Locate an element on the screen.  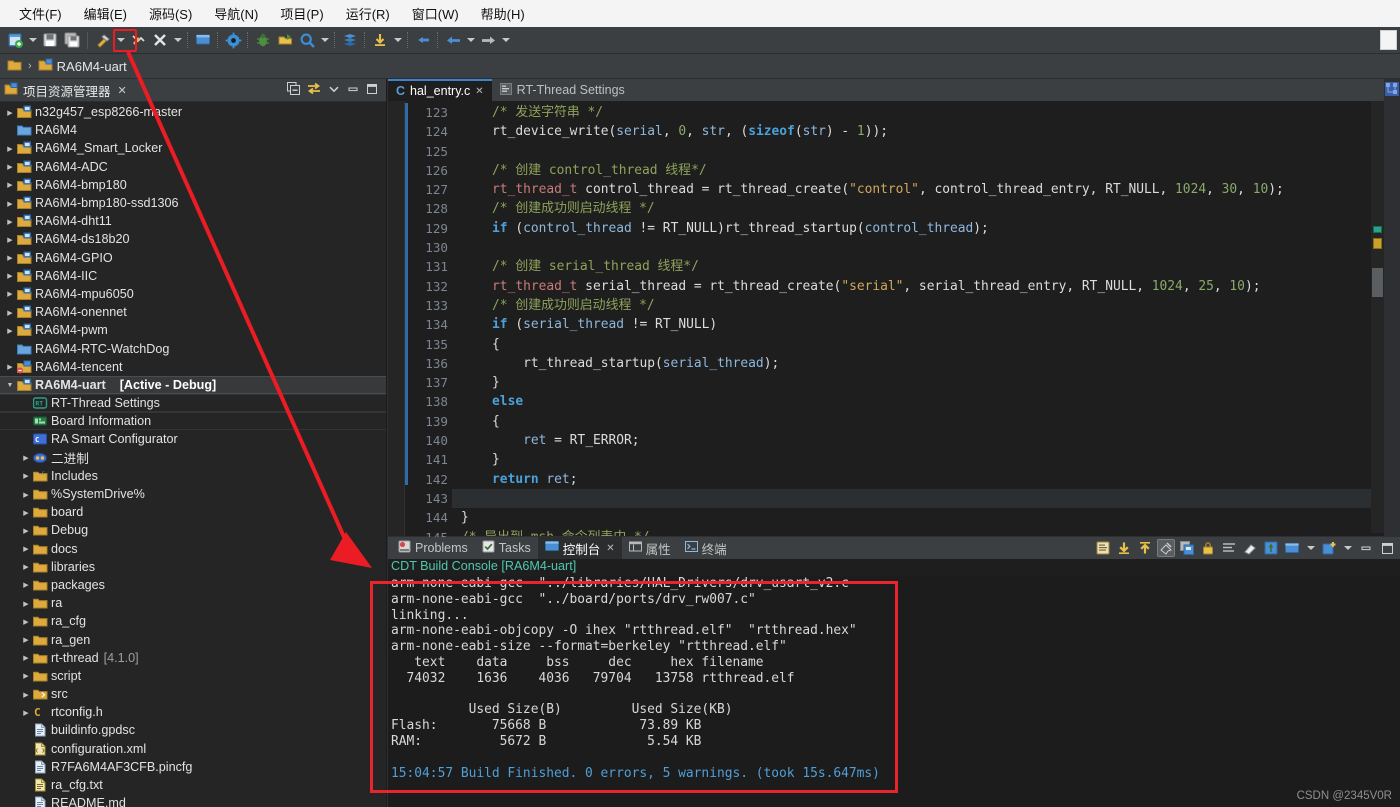
clean-icon is located at coordinates (160, 40).